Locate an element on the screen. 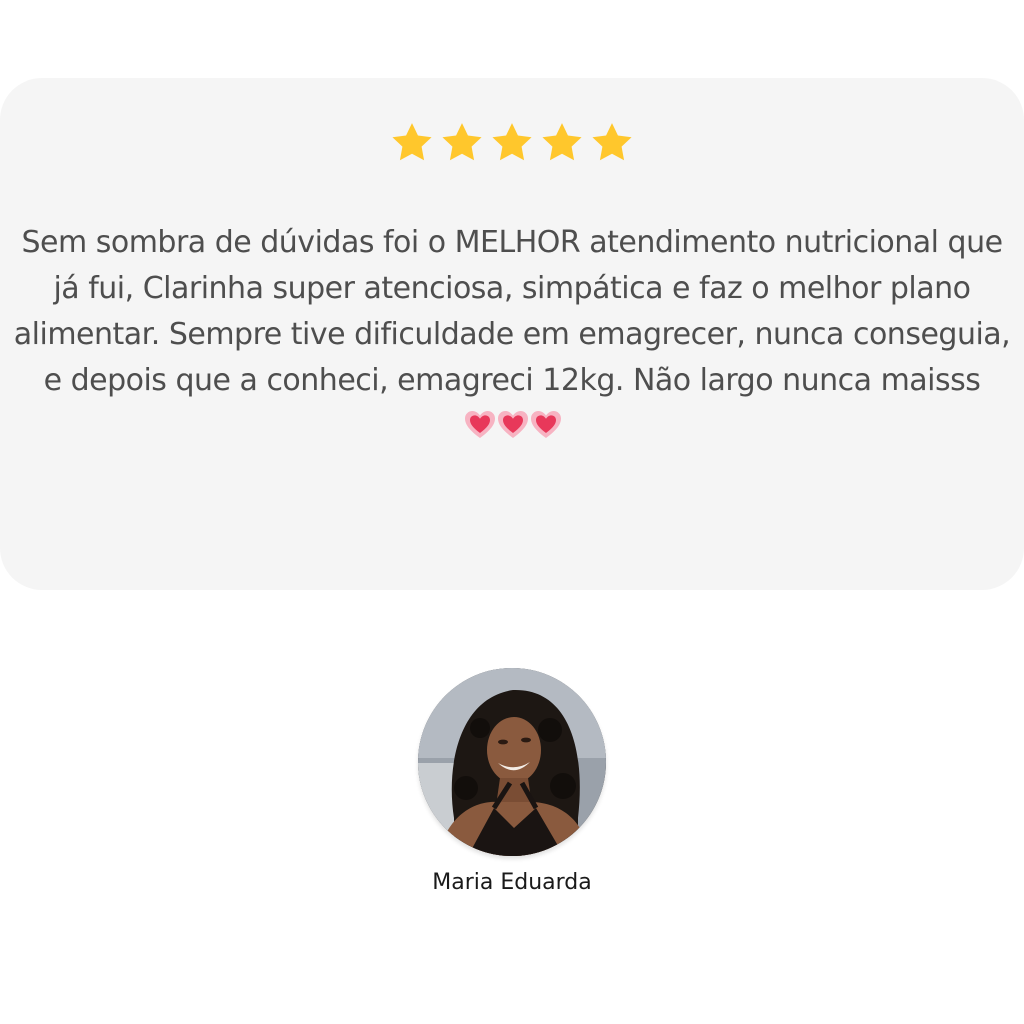 The image size is (1024, 1024). author-avatar is located at coordinates (512, 762).